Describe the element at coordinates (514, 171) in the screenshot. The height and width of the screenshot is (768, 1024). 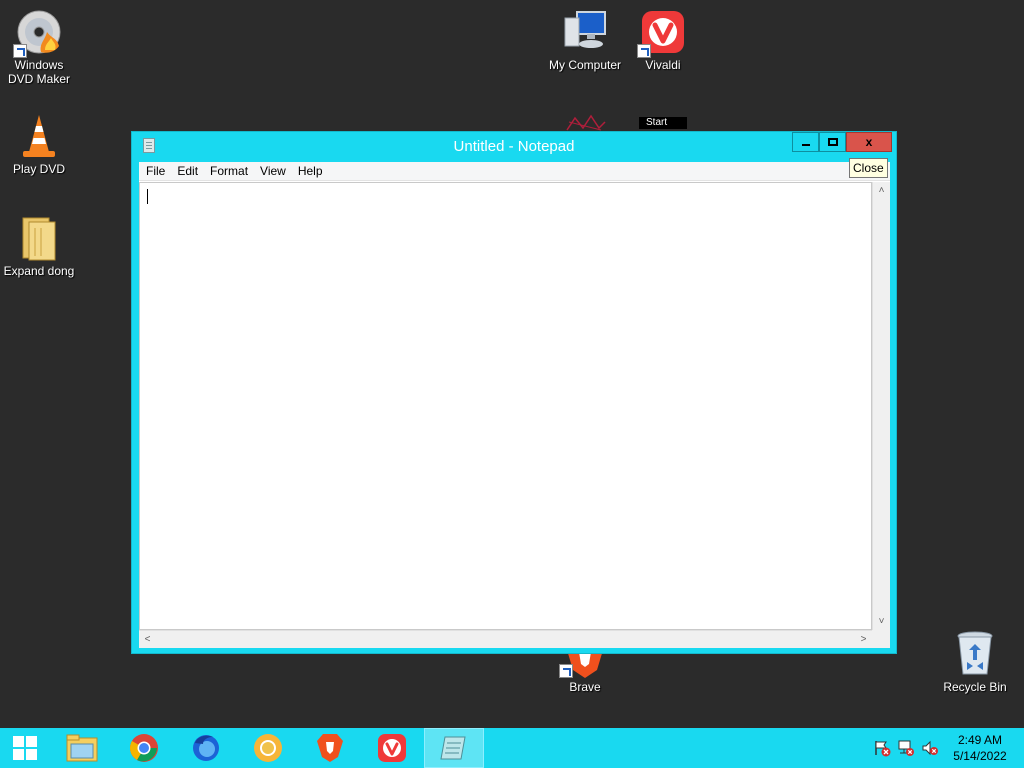
I see `menu-bar: File Edit Format View Help` at that location.